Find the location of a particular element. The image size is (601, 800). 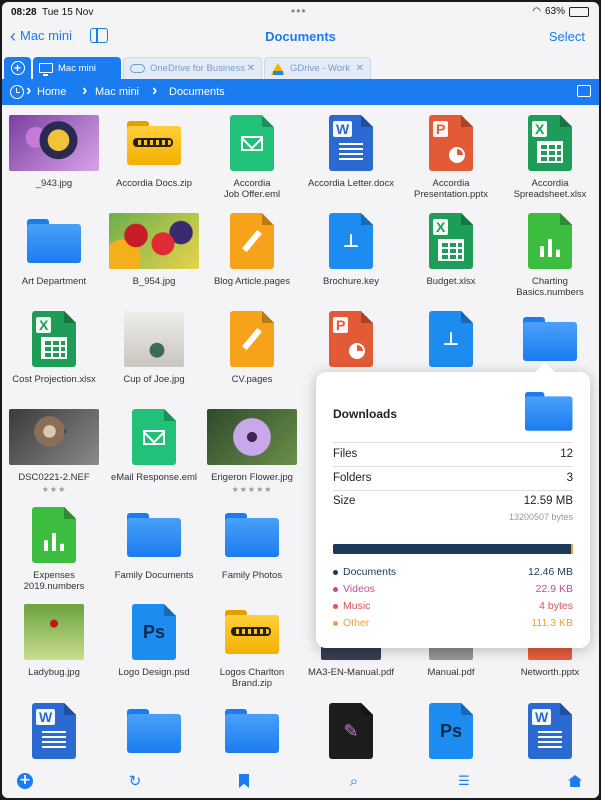

file-item: Cup of Joe.jpg is located at coordinates (154, 346).